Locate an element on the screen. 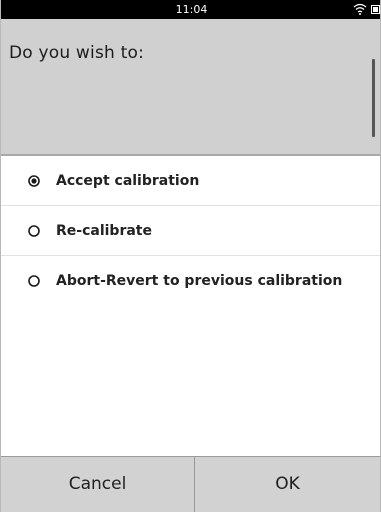 The width and height of the screenshot is (381, 512). ok-button: OK is located at coordinates (287, 484).